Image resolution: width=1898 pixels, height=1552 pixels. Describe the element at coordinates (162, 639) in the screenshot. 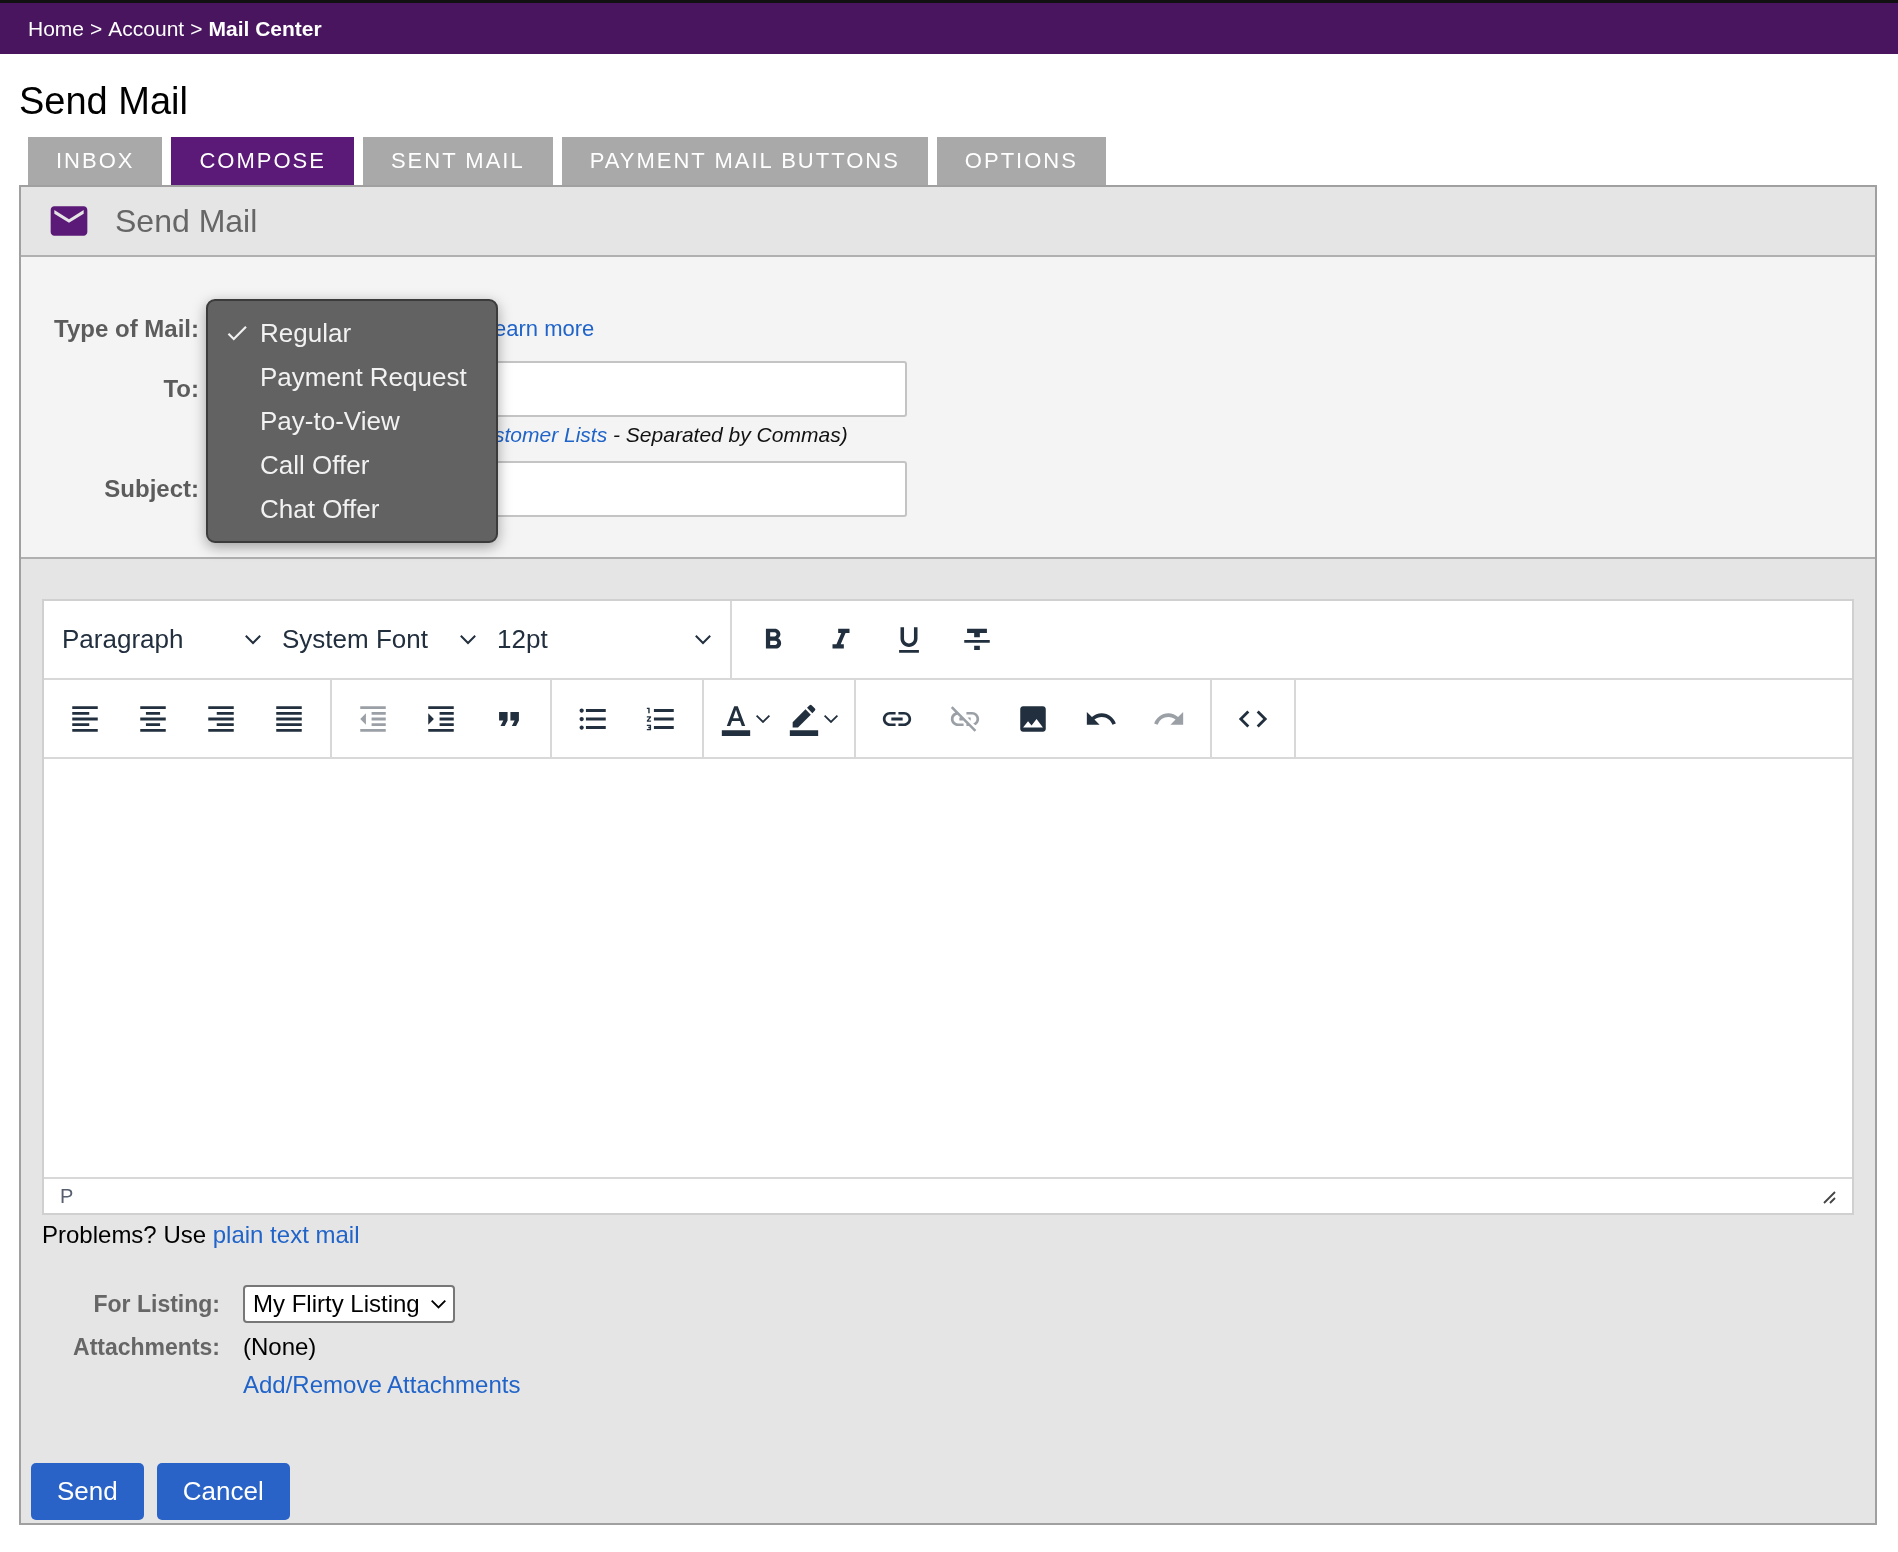

I see `format-select: Paragraph` at that location.